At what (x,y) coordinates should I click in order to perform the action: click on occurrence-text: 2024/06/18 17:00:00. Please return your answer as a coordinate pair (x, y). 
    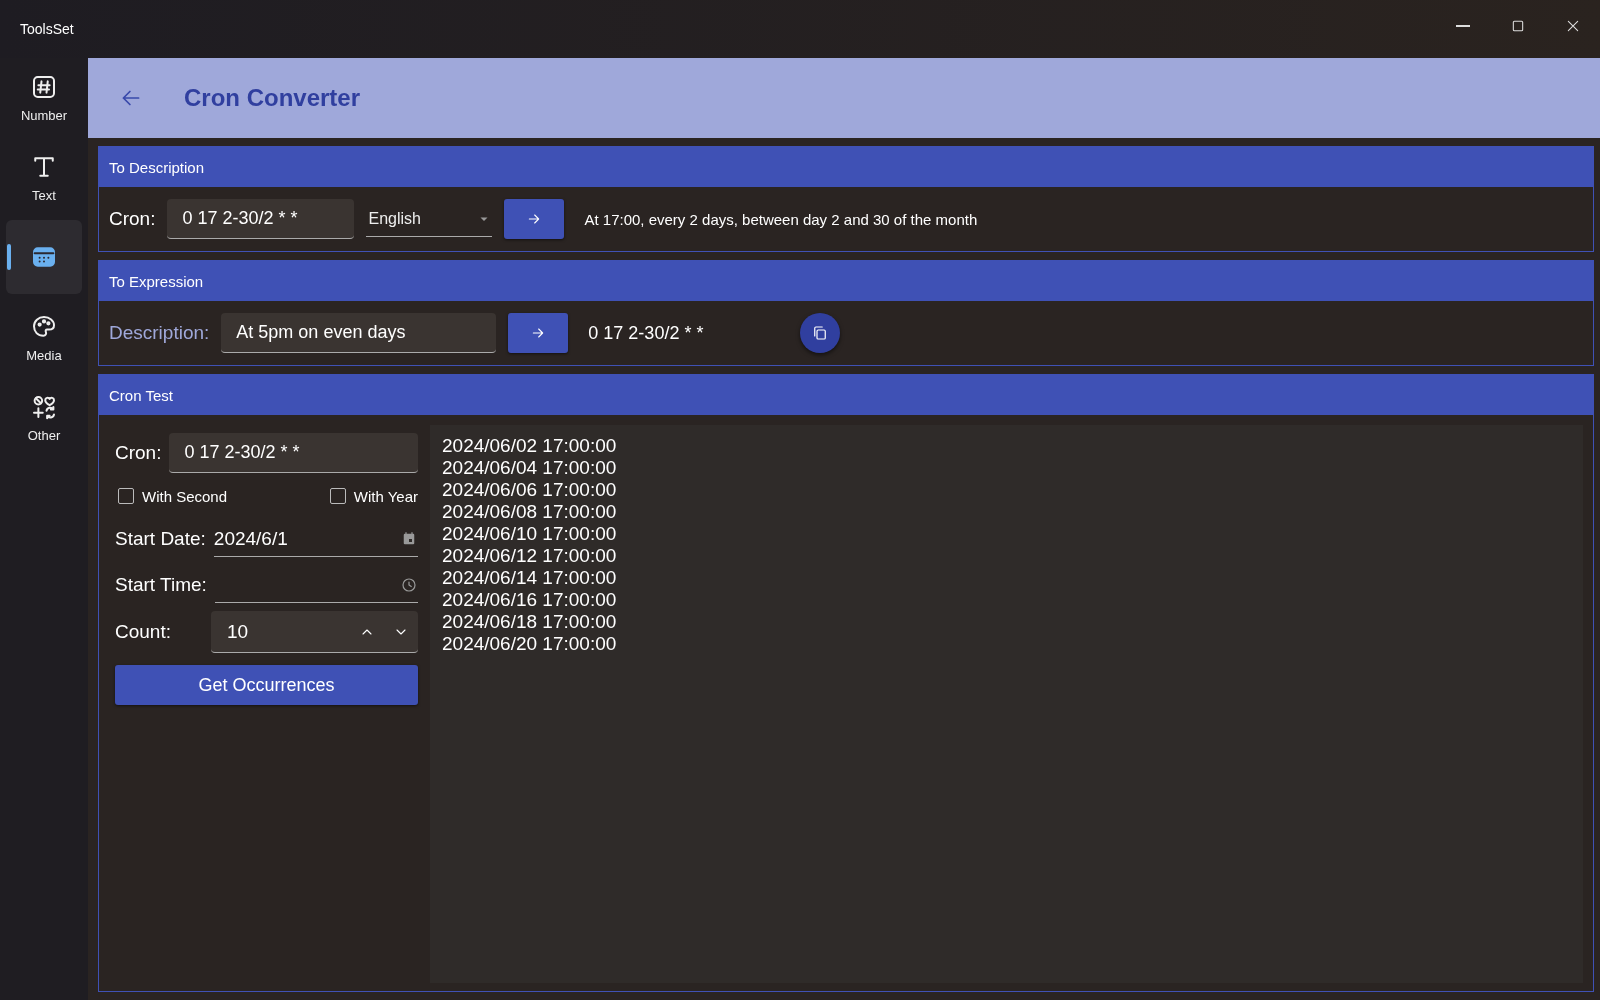
    Looking at the image, I should click on (529, 622).